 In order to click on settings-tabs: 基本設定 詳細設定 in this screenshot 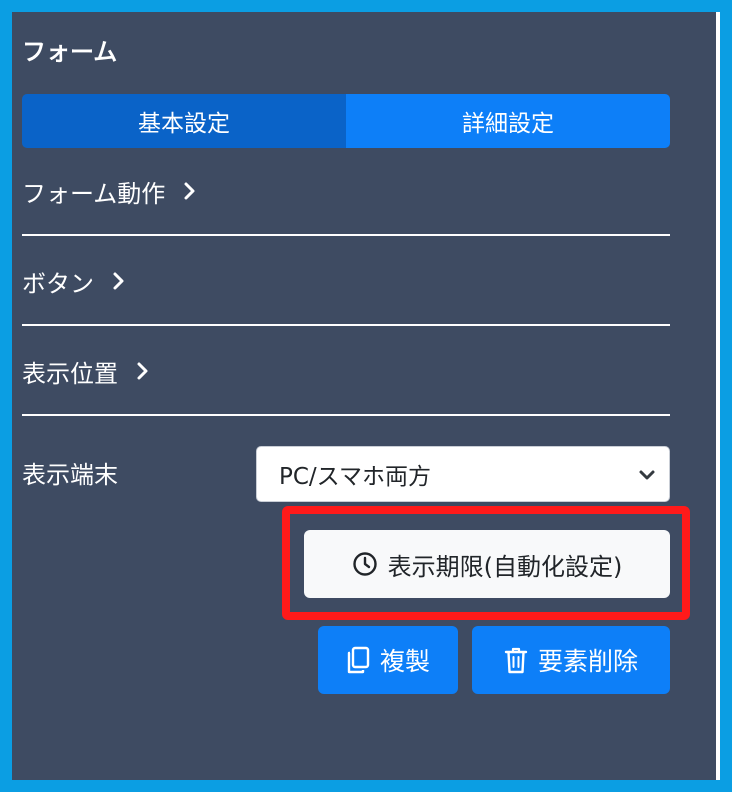, I will do `click(346, 121)`.